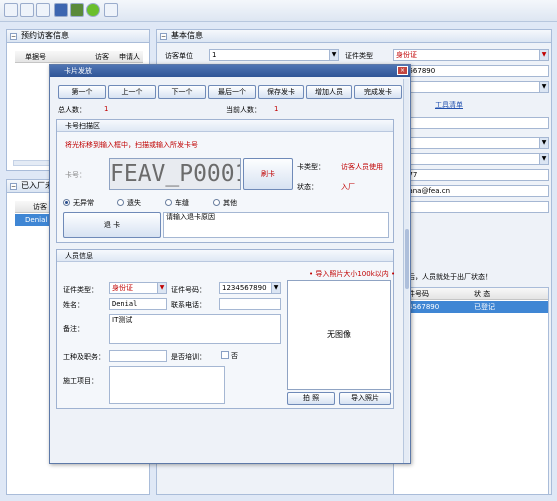 Image resolution: width=557 pixels, height=501 pixels. What do you see at coordinates (129, 57) in the screenshot?
I see `col-applicant: 申请人` at bounding box center [129, 57].